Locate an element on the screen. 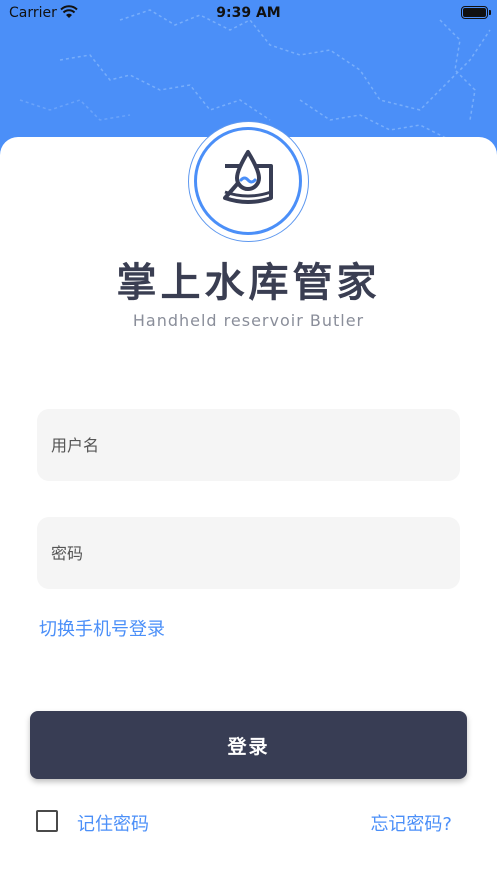 The width and height of the screenshot is (497, 883). remember-password-label: 记住密码 is located at coordinates (113, 823).